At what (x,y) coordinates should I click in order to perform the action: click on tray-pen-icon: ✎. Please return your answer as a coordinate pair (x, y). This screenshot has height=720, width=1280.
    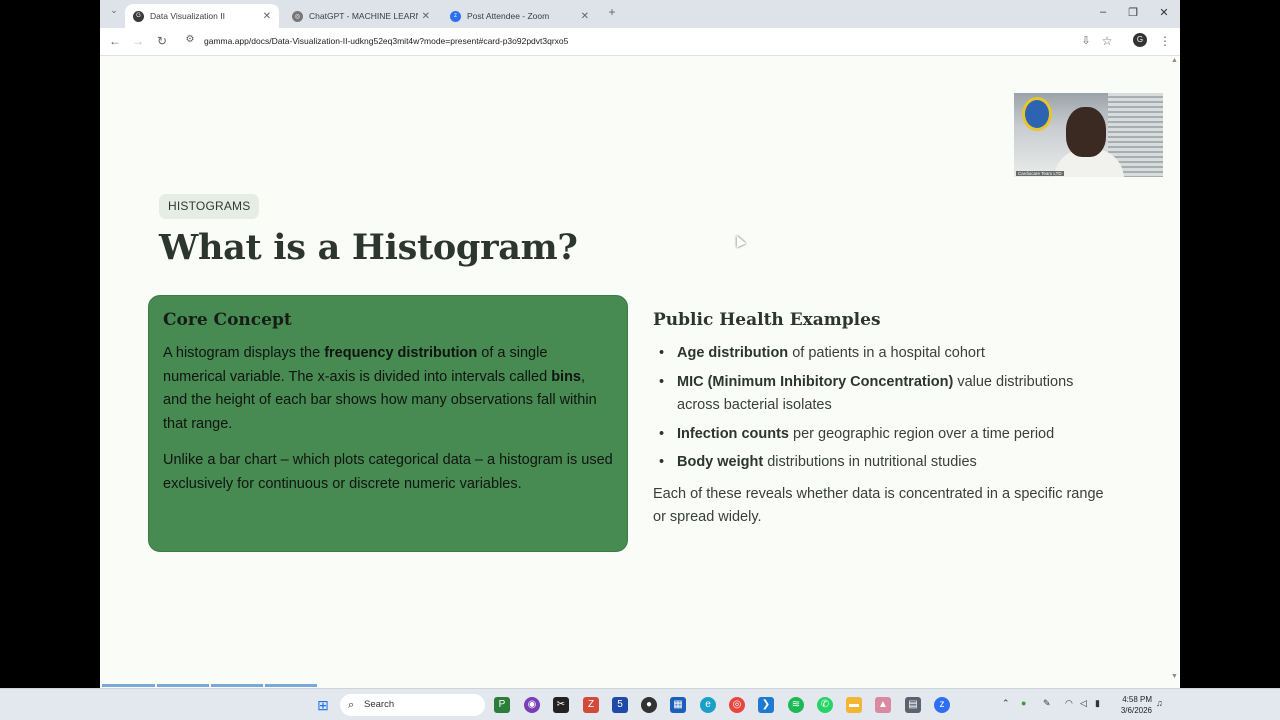
    Looking at the image, I should click on (1047, 703).